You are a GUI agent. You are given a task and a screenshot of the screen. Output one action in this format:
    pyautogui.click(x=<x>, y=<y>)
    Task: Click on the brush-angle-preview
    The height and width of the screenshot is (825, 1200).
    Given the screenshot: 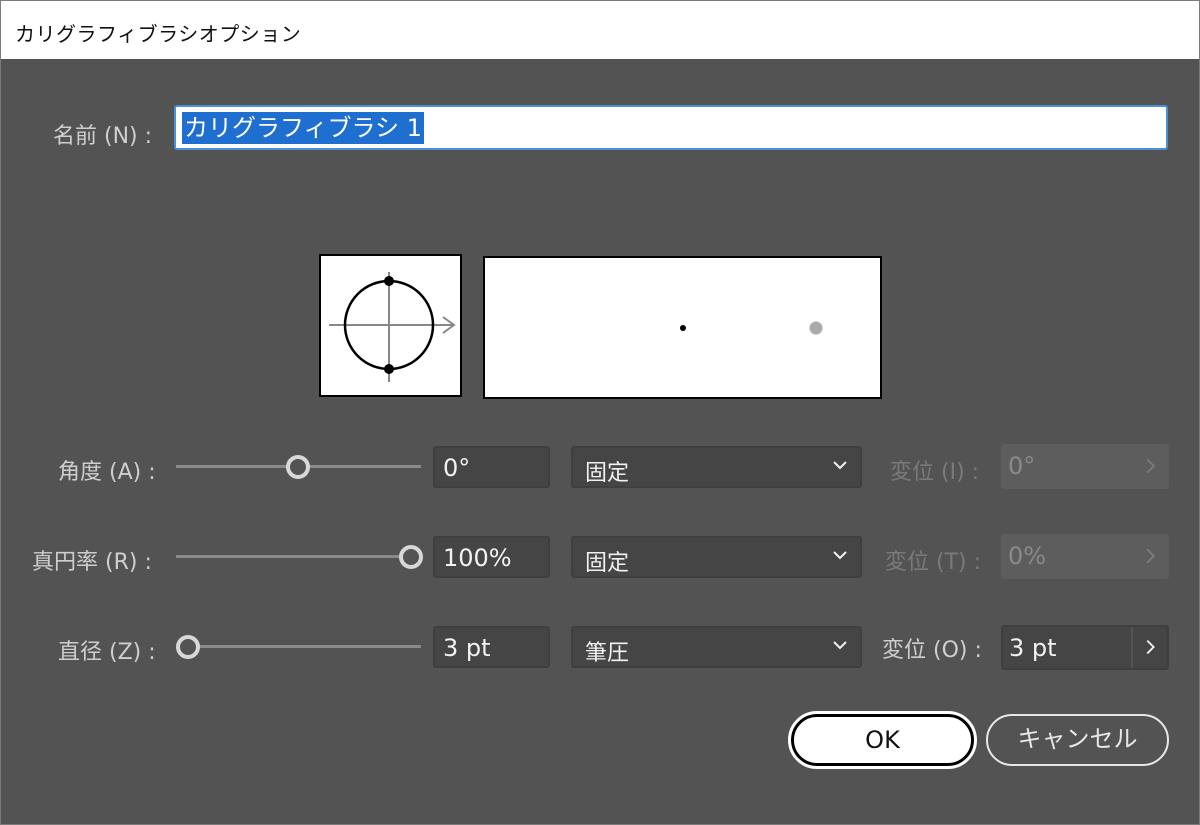 What is the action you would take?
    pyautogui.click(x=390, y=325)
    